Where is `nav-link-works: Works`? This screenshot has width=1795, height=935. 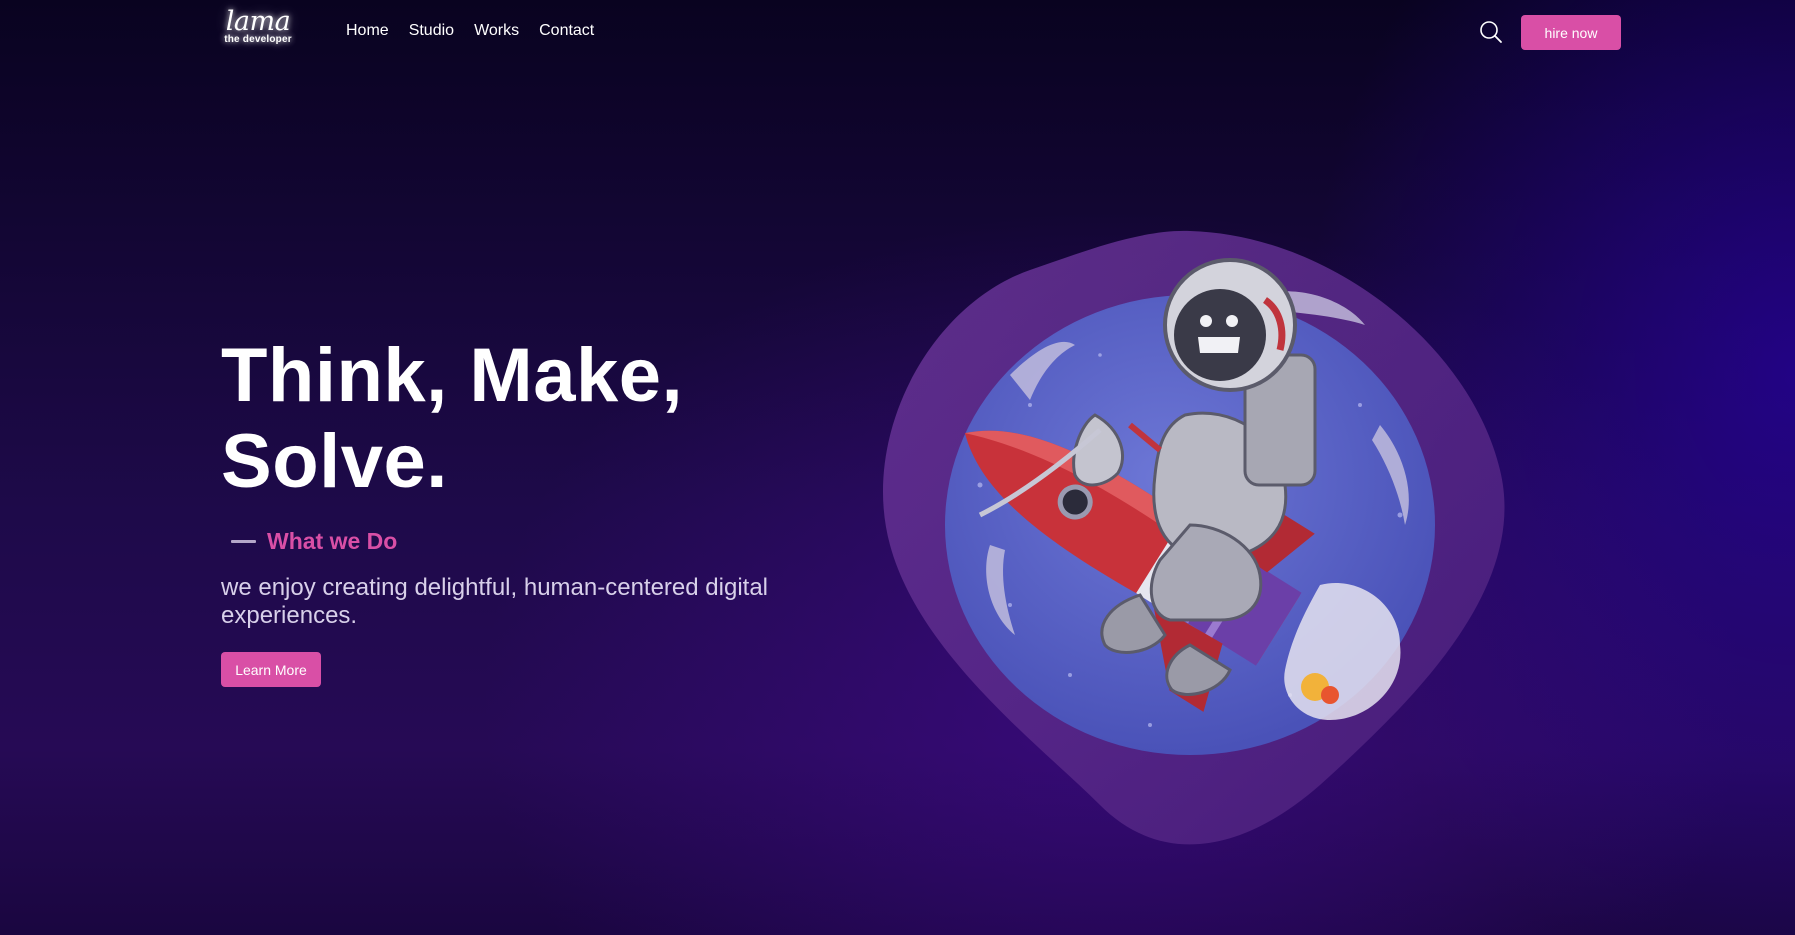
nav-link-works: Works is located at coordinates (496, 31).